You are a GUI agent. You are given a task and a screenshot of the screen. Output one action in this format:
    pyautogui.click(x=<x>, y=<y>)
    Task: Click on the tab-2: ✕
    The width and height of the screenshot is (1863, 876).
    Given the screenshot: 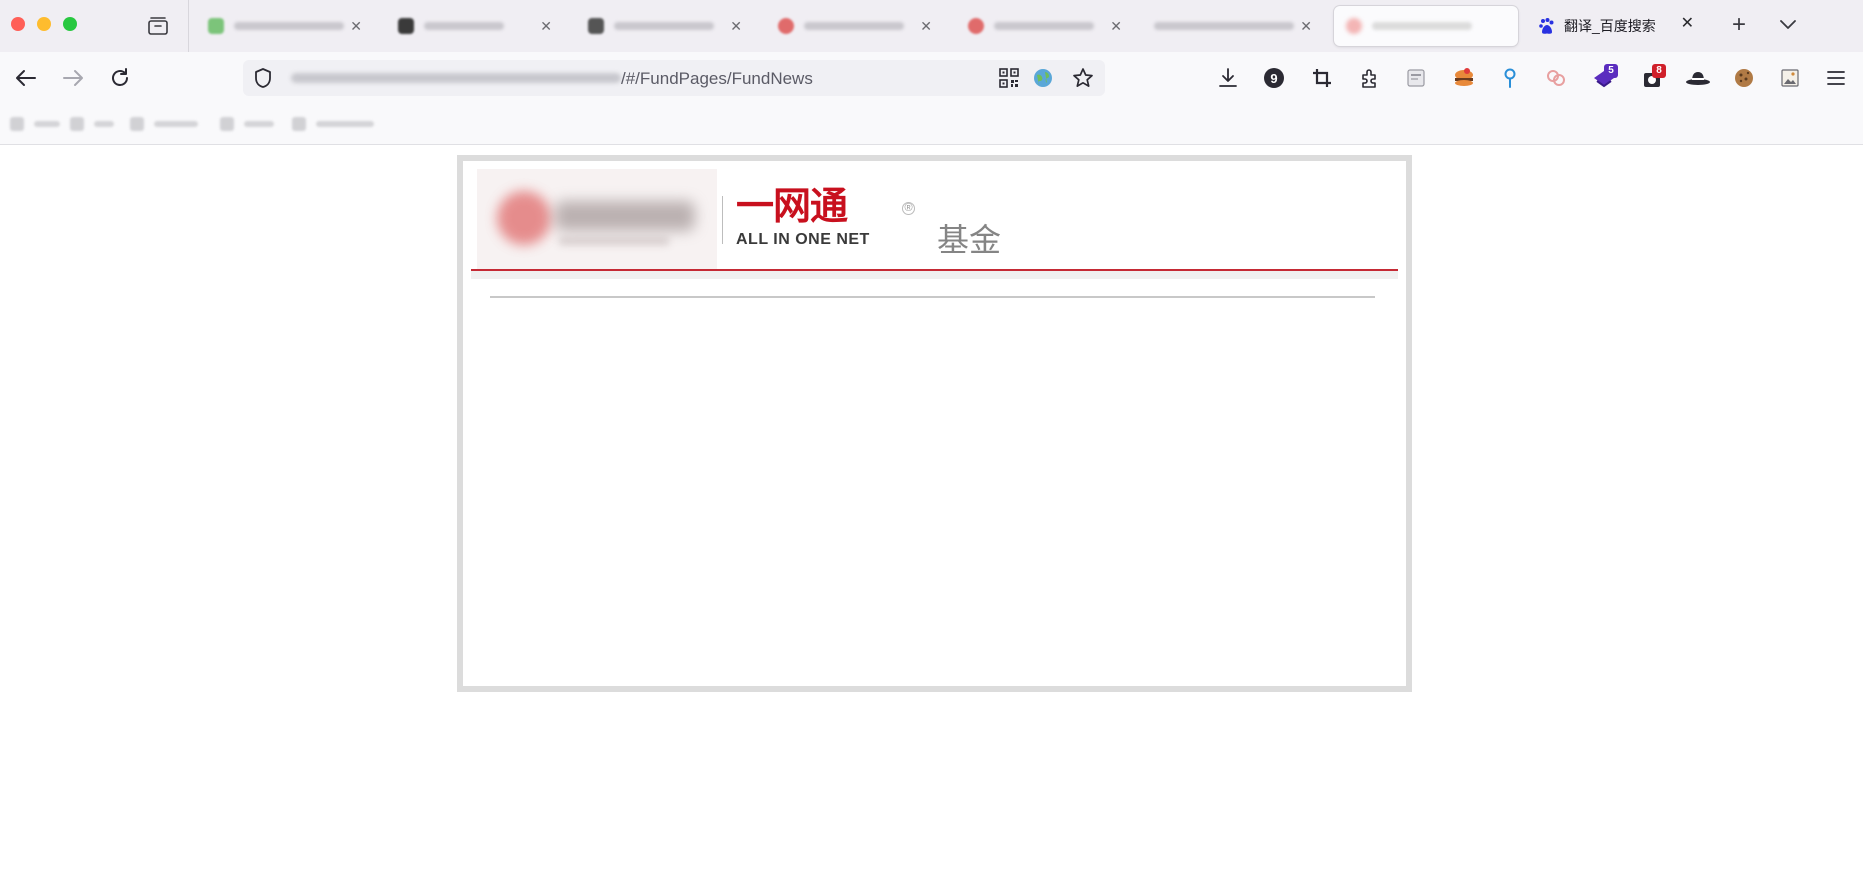 What is the action you would take?
    pyautogui.click(x=475, y=26)
    